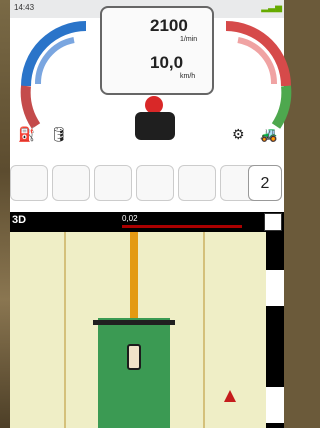 The height and width of the screenshot is (428, 320). I want to click on rpm-unit: 1/min, so click(189, 39).